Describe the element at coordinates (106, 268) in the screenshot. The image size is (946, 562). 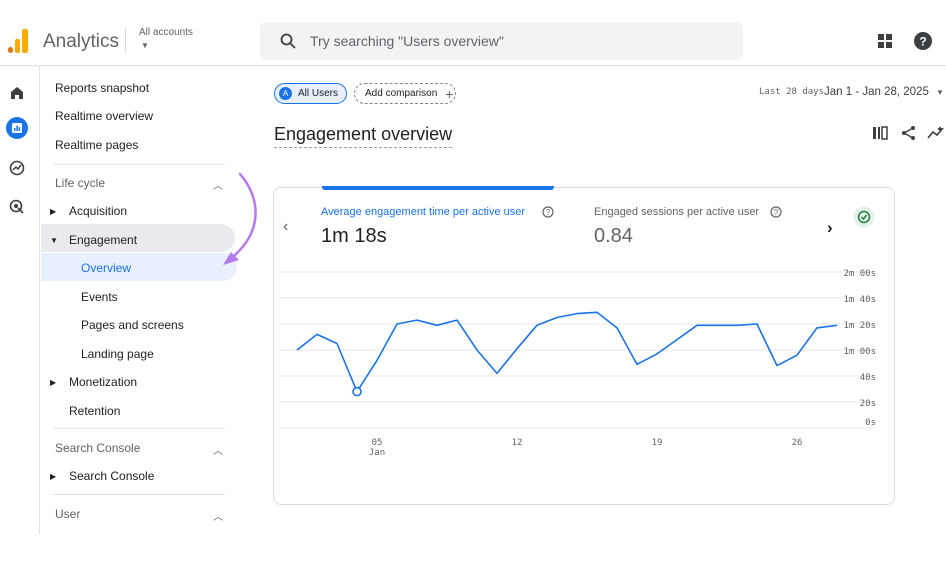
I see `sidebar-item-overview: Overview` at that location.